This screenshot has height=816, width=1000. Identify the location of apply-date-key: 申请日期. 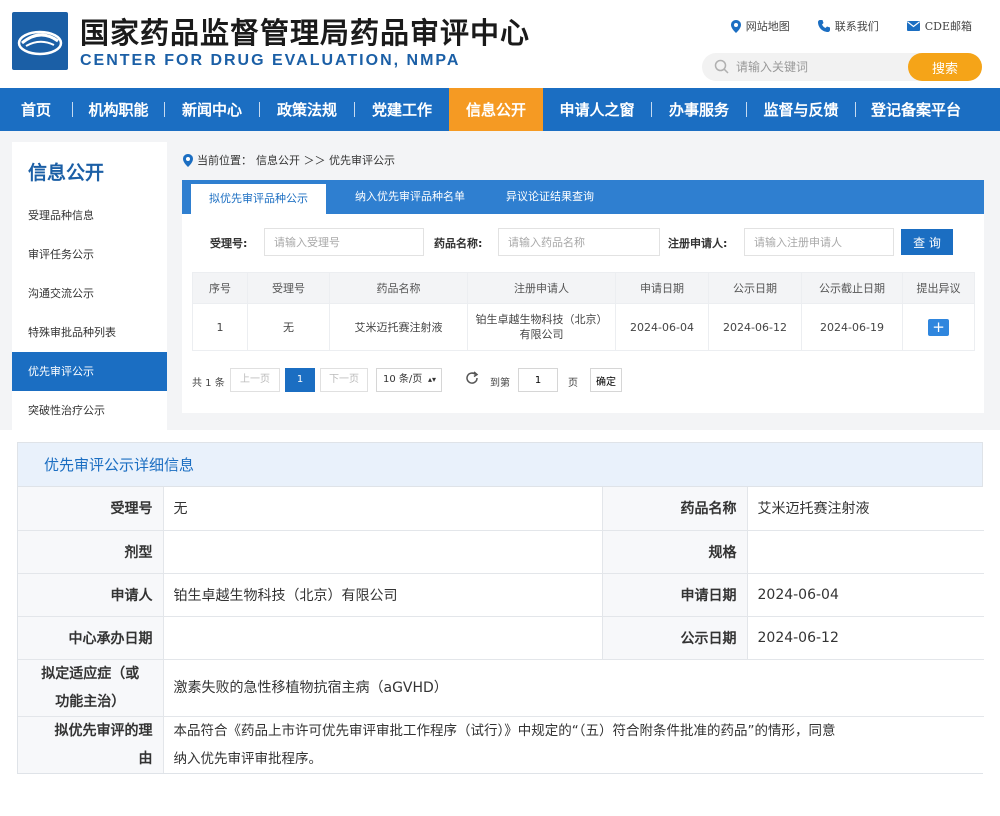
(675, 595).